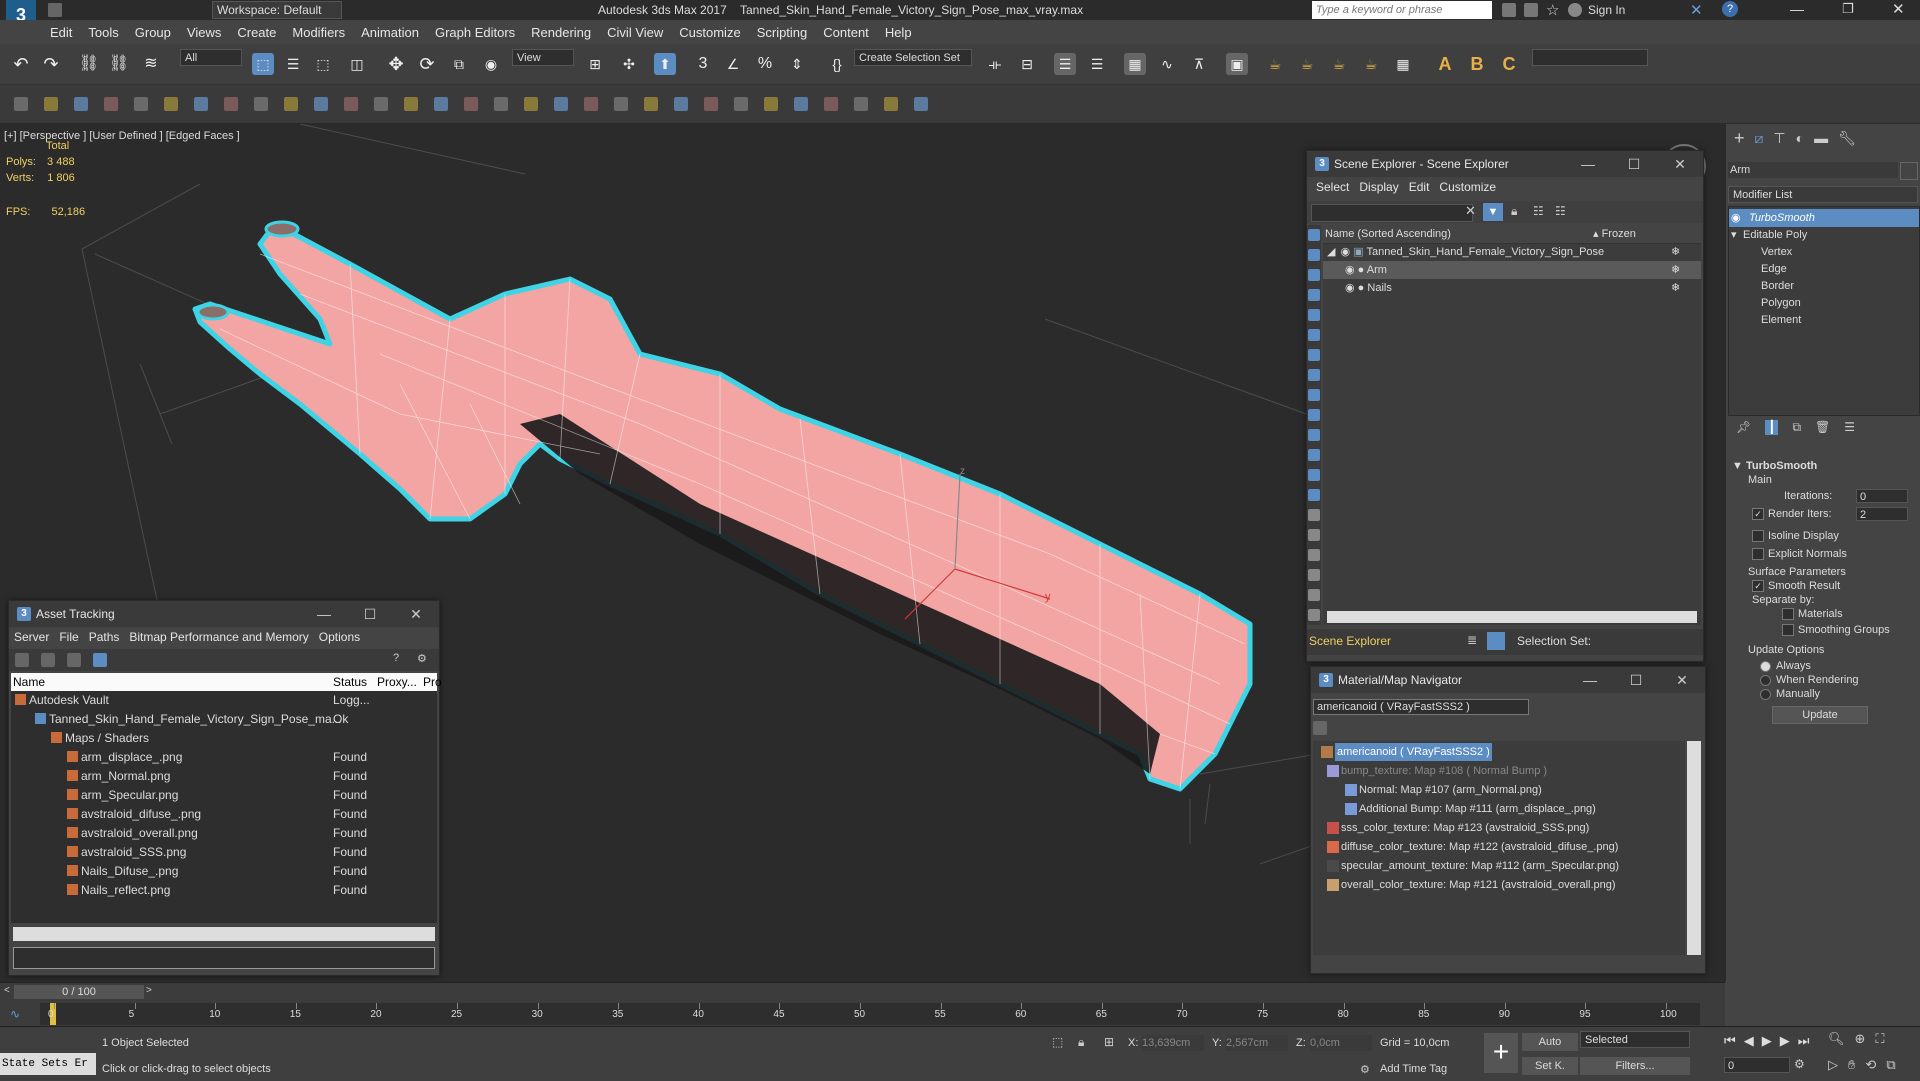  What do you see at coordinates (1767, 1041) in the screenshot?
I see `play-icon: ▶` at bounding box center [1767, 1041].